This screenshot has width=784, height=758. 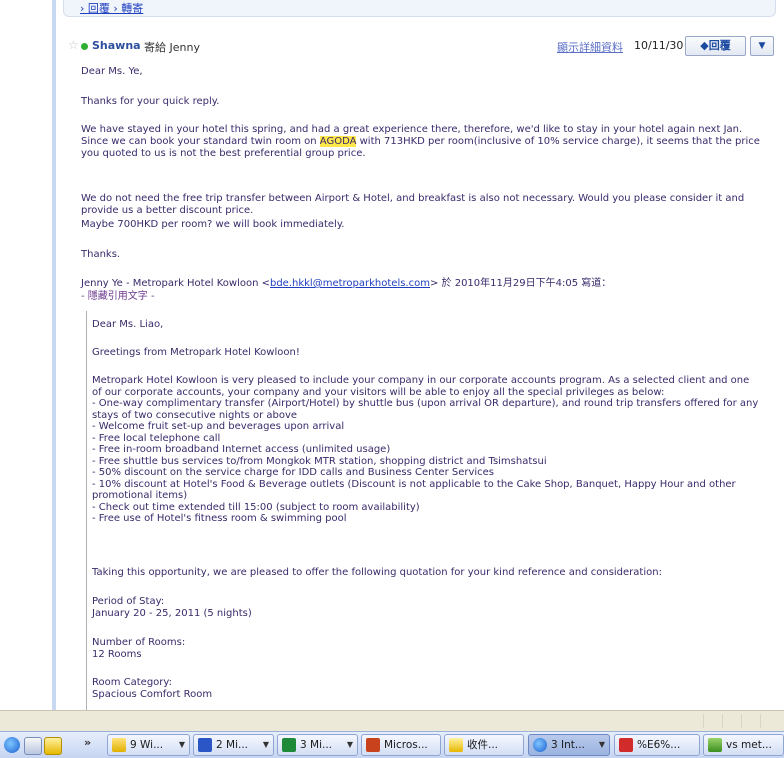 I want to click on previous-message-footer: › 回覆 › 轉寄, so click(x=419, y=8).